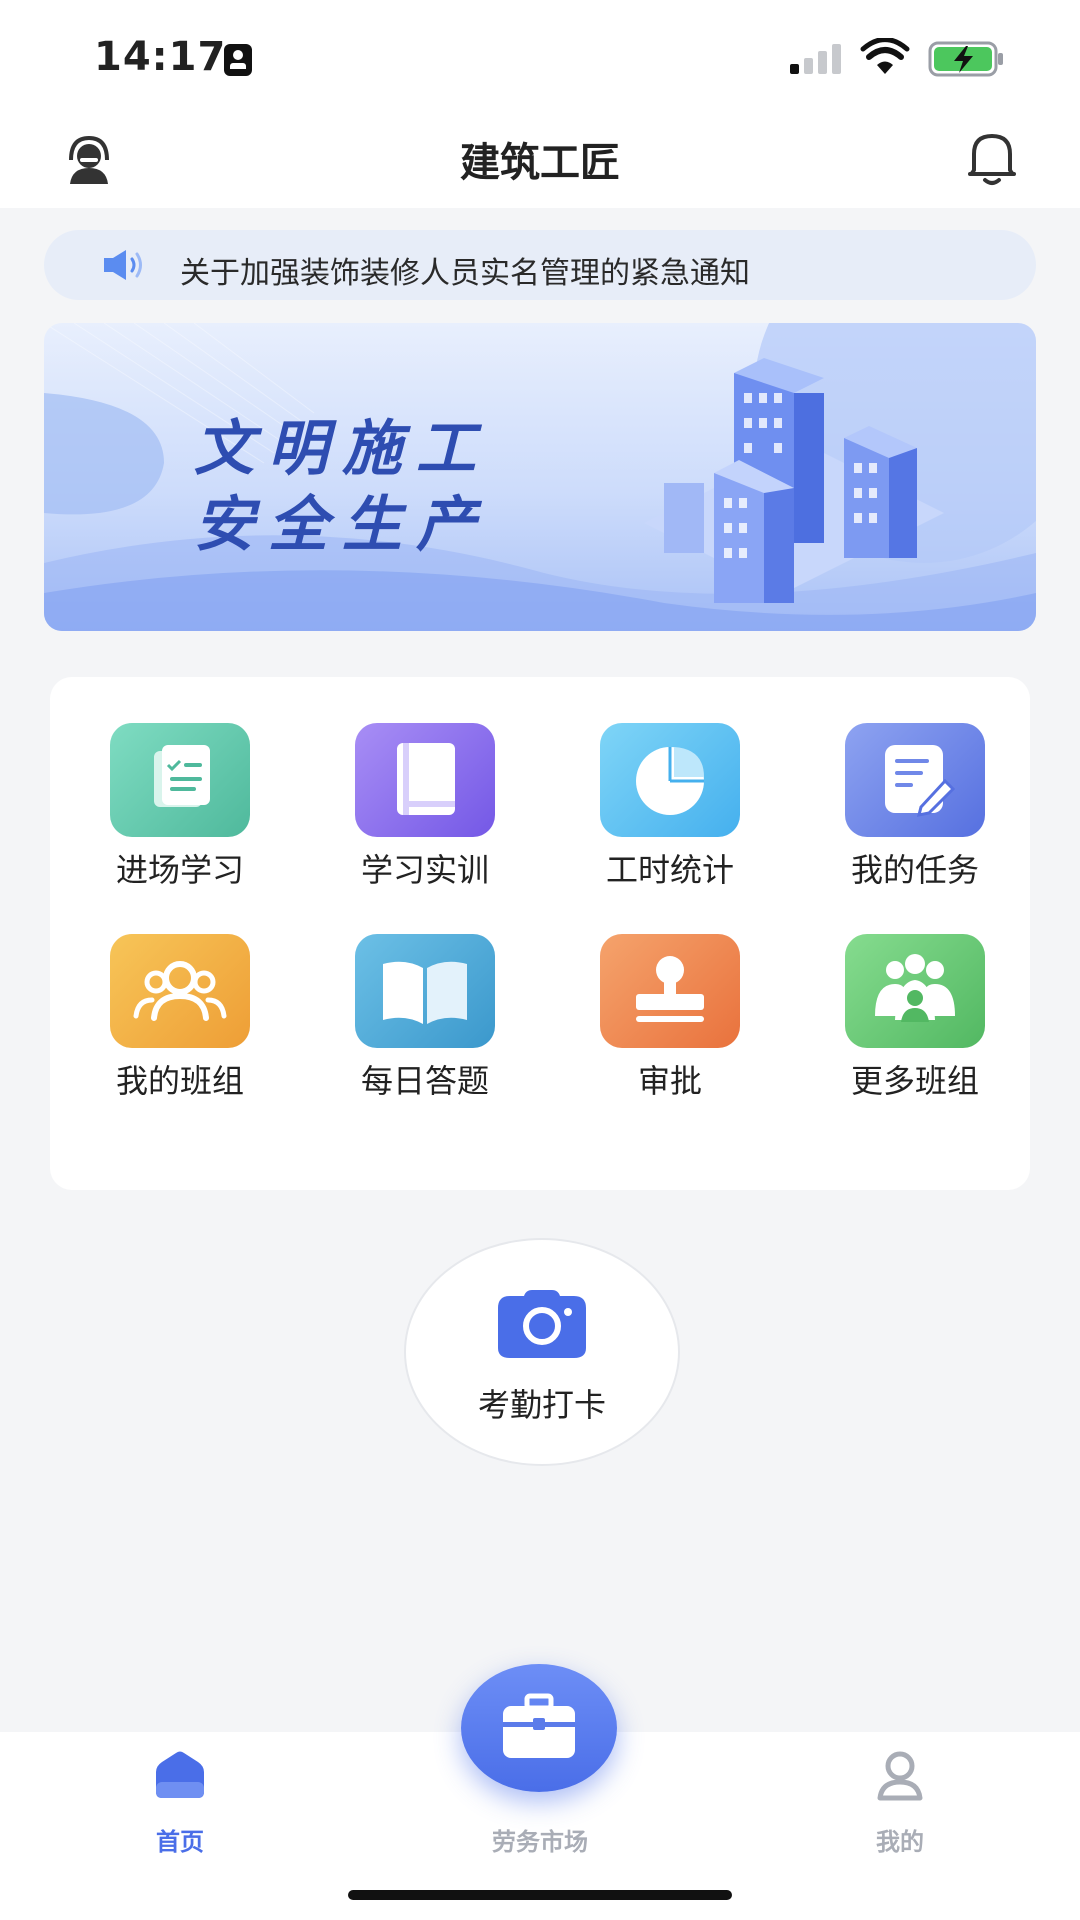 The image size is (1080, 1920). Describe the element at coordinates (542, 1324) in the screenshot. I see `camera-icon` at that location.